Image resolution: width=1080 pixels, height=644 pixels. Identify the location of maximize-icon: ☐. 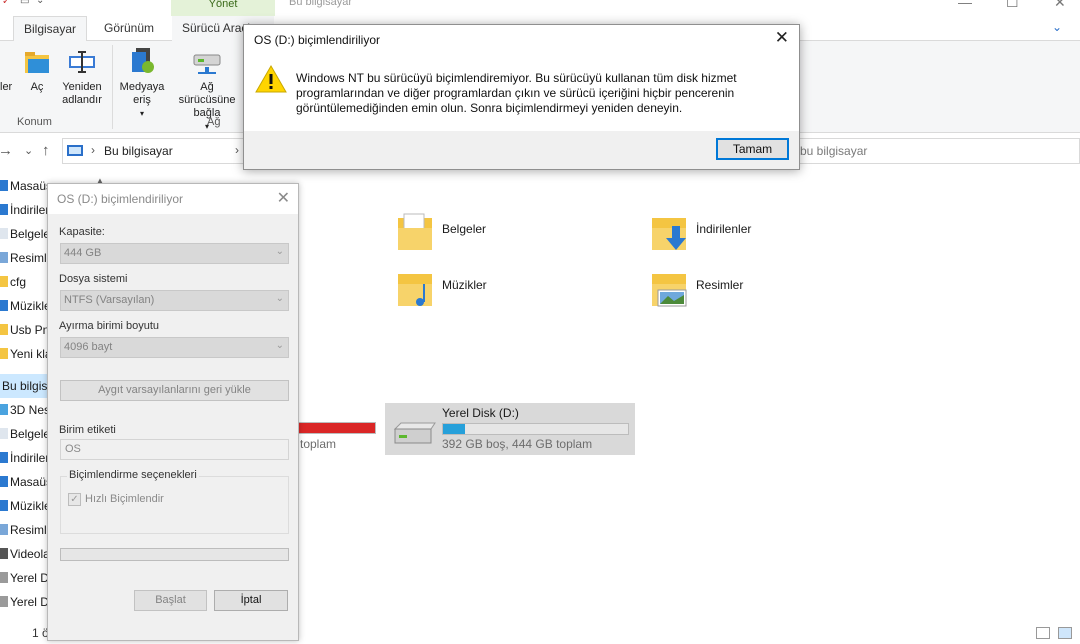
(1012, 5).